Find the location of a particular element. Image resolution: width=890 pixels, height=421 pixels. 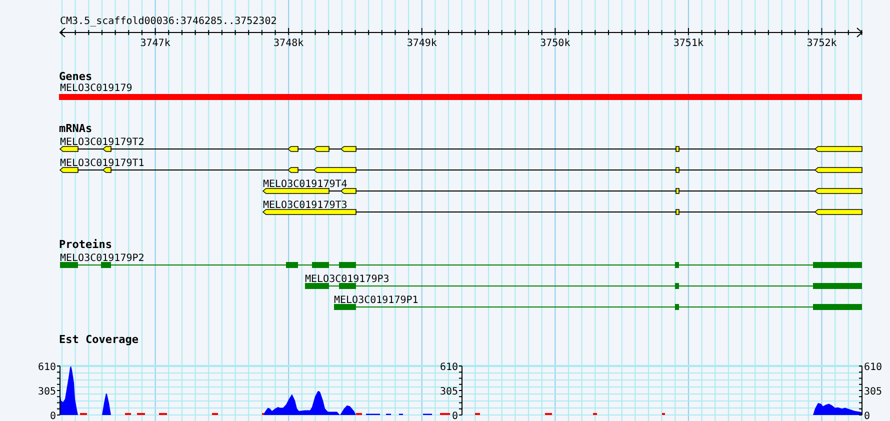

feature-label: MELO3C019179T2 is located at coordinates (102, 142).